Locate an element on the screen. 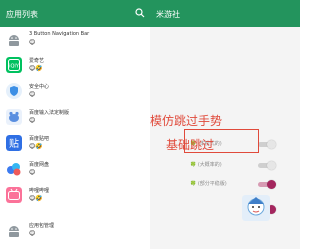 This screenshot has width=320, height=249. app-row: 贴 百度贴吧 😊🤣 is located at coordinates (75, 145).